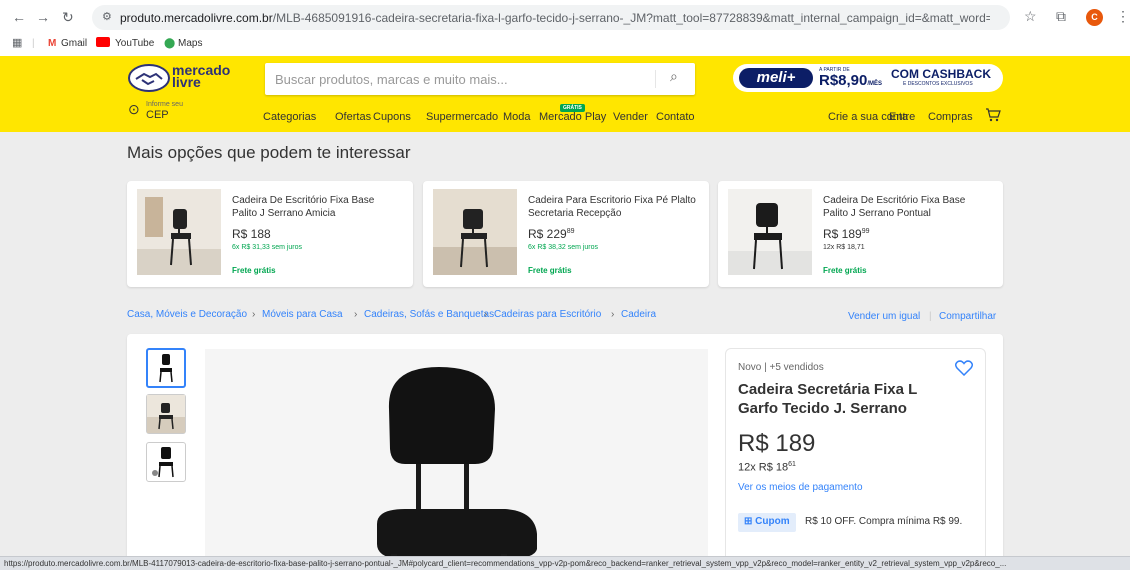 The width and height of the screenshot is (1130, 570). What do you see at coordinates (517, 117) in the screenshot?
I see `nav-moda: Moda` at bounding box center [517, 117].